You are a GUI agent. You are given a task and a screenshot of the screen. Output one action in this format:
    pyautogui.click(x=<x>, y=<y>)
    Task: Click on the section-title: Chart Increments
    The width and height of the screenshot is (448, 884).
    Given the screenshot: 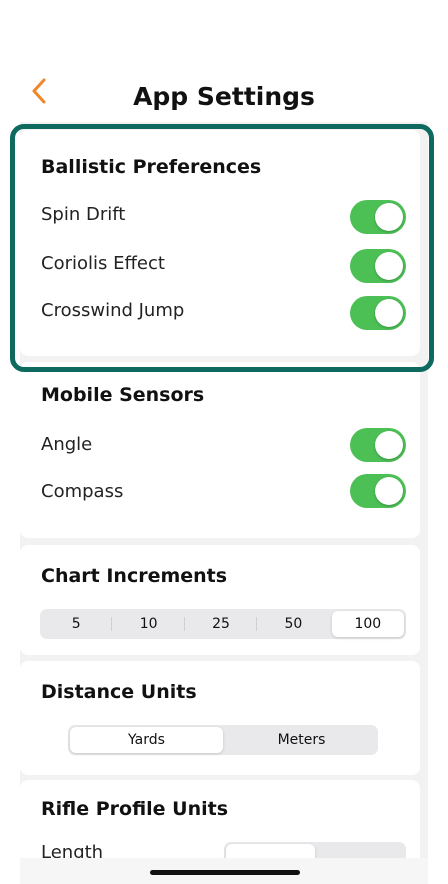 What is the action you would take?
    pyautogui.click(x=134, y=576)
    